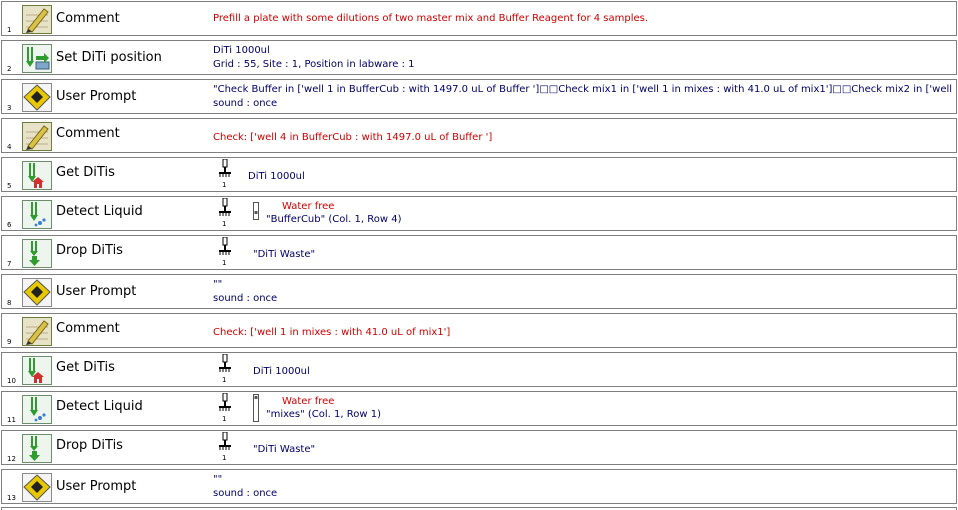 This screenshot has height=510, width=958. I want to click on line-number: 5, so click(9, 186).